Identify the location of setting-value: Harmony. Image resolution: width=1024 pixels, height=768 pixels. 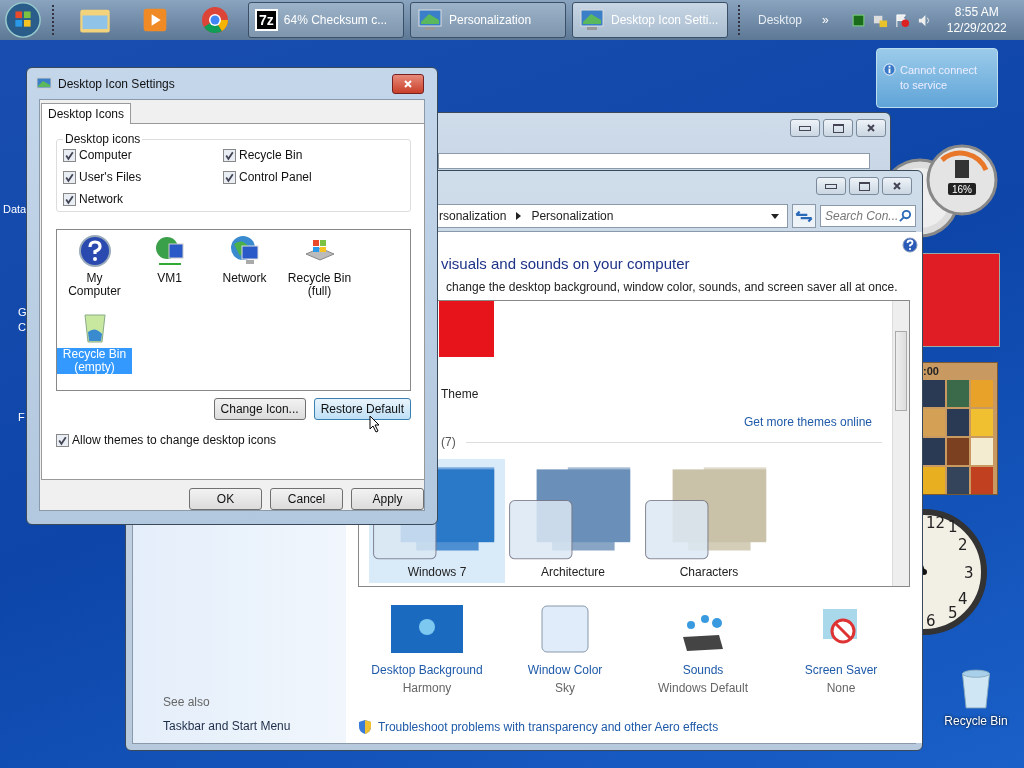
(427, 688).